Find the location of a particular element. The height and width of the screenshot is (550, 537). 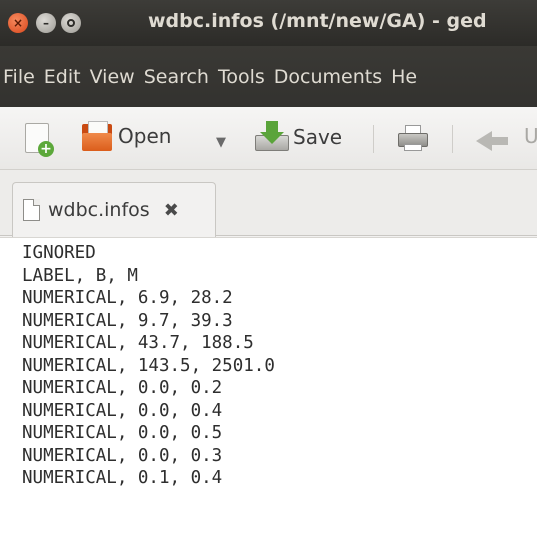

maximize-window-button is located at coordinates (71, 23).